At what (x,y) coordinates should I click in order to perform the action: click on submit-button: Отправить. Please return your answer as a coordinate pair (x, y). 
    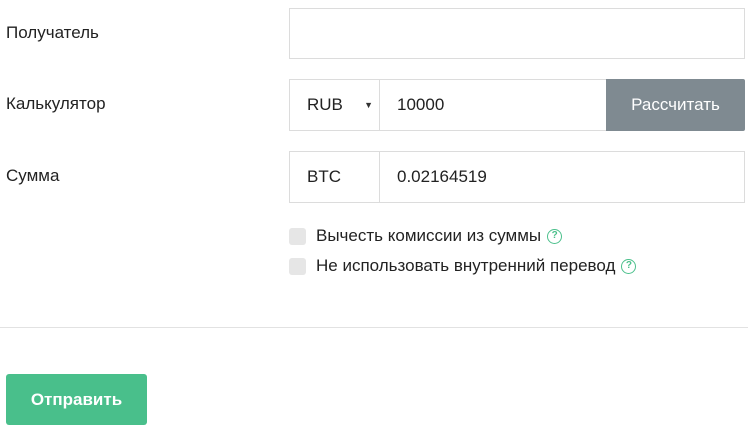
    Looking at the image, I should click on (76, 399).